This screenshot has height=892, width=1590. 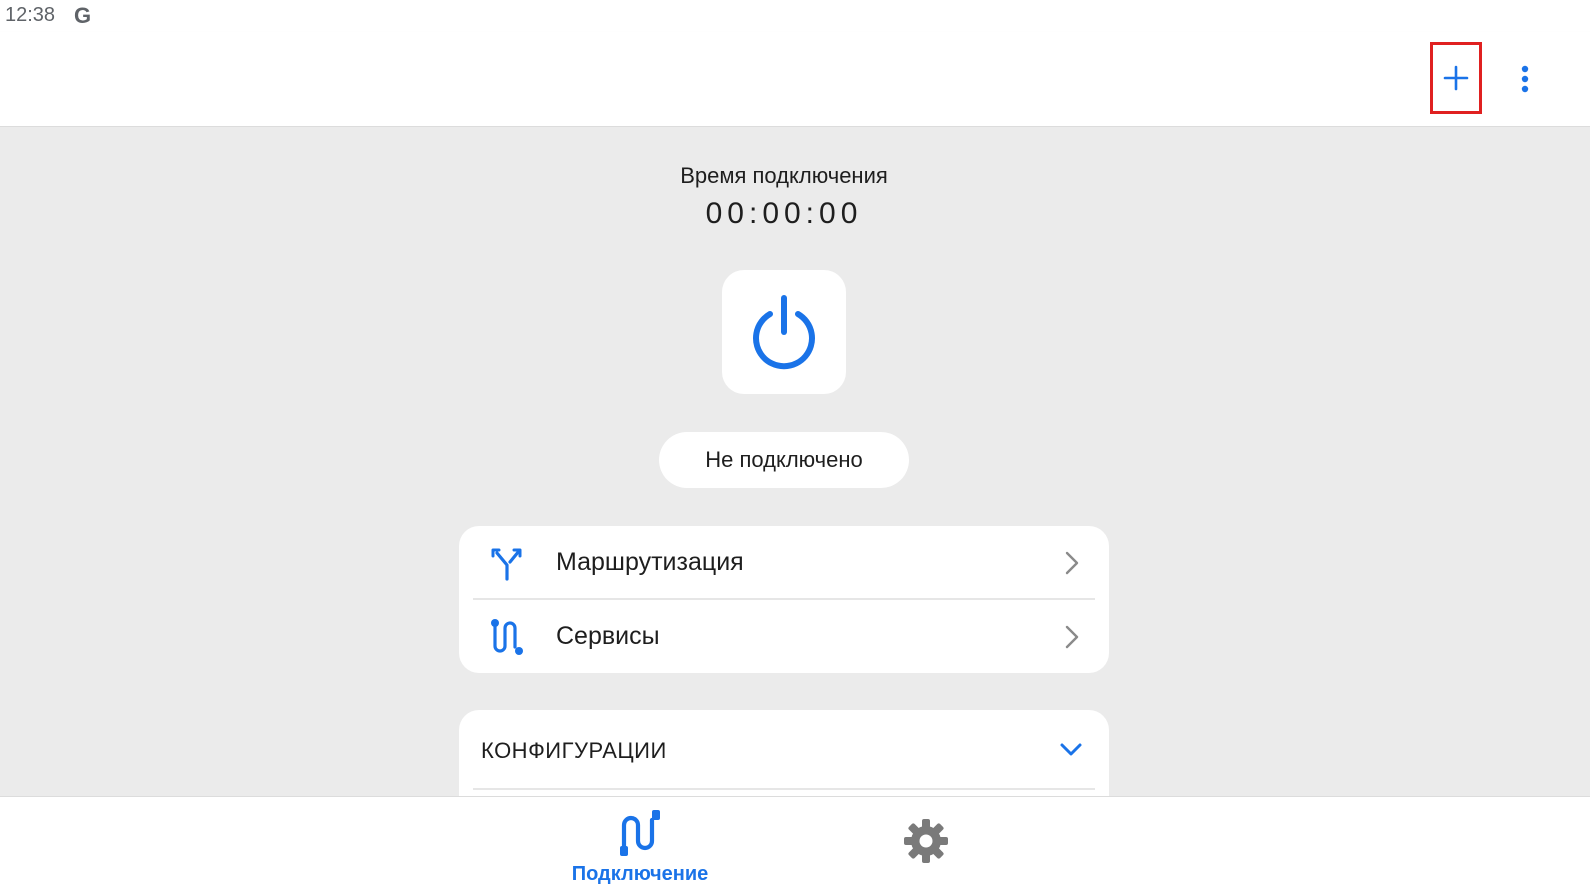 I want to click on connection-timer: 00:00:00, so click(x=784, y=213).